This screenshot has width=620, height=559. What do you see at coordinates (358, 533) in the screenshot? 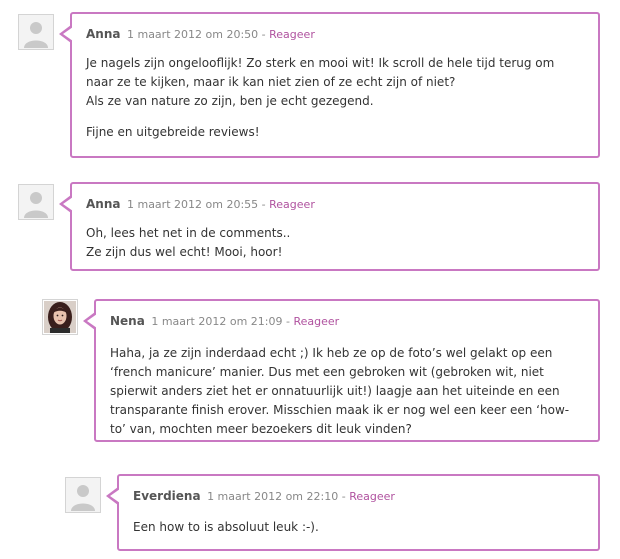
I see `comment-body: Een how to is absoluut leuk :-).` at bounding box center [358, 533].